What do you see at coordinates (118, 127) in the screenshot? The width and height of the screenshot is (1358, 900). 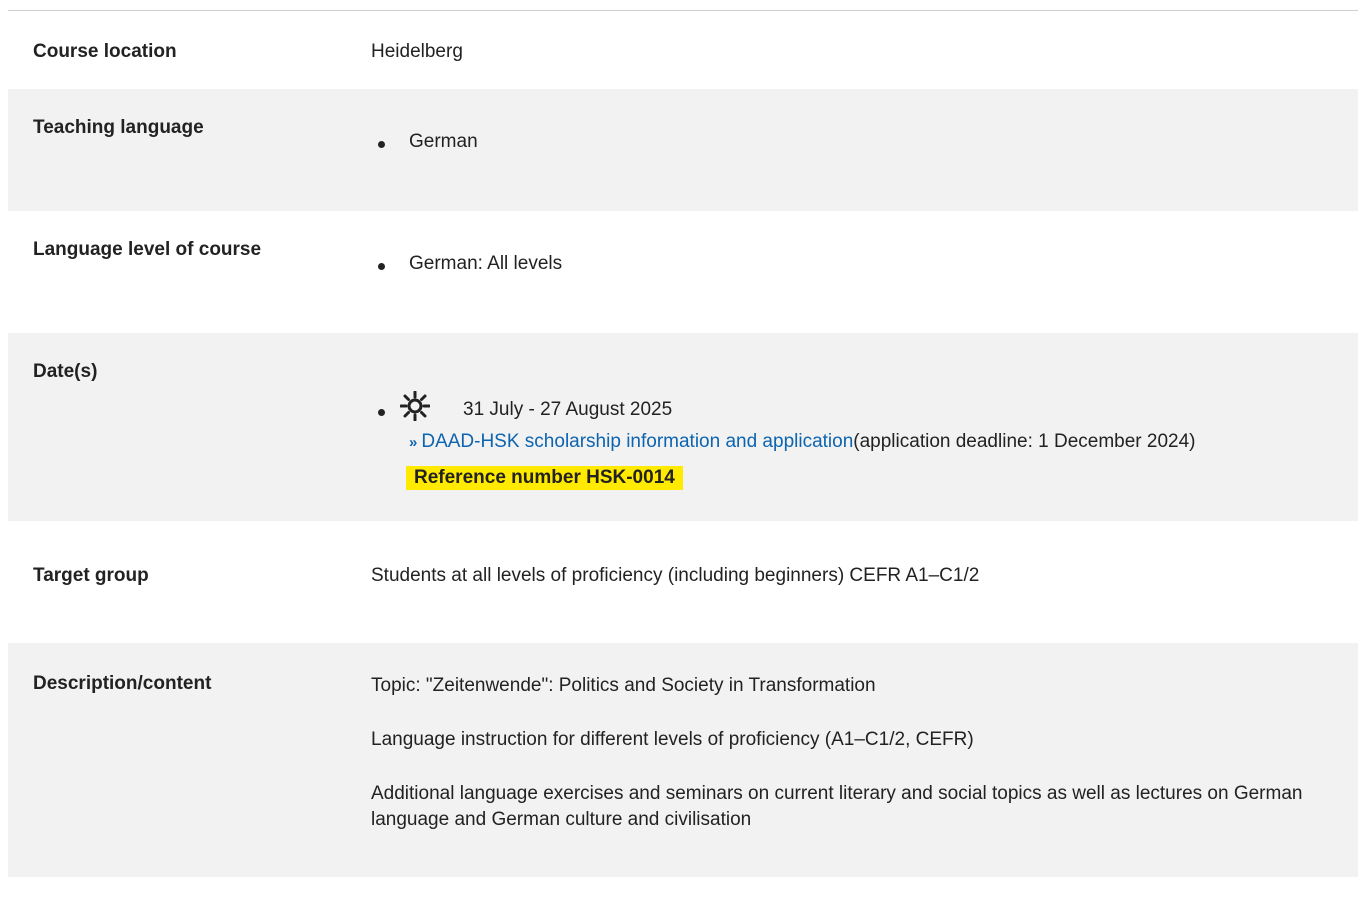 I see `teaching-language-label: Teaching language` at bounding box center [118, 127].